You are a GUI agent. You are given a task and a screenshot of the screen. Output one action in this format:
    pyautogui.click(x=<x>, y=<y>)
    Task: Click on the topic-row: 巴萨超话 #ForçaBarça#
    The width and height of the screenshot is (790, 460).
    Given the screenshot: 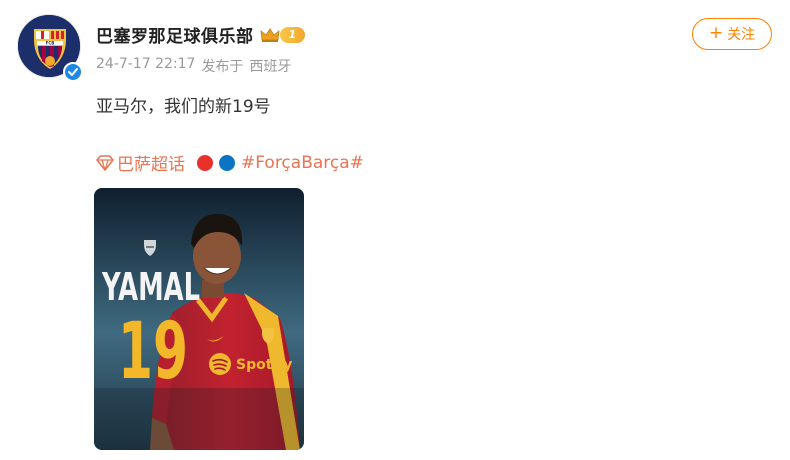 What is the action you would take?
    pyautogui.click(x=230, y=162)
    